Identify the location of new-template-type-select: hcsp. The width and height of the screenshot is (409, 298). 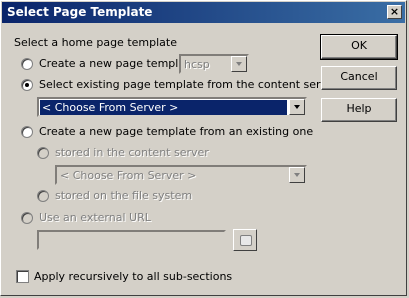
(214, 64).